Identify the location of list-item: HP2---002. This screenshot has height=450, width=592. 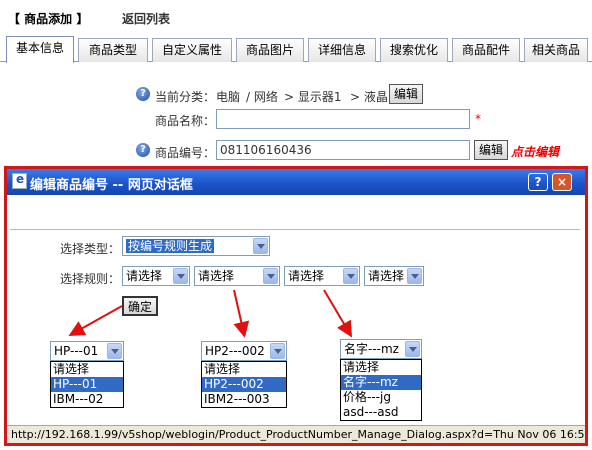
(244, 384).